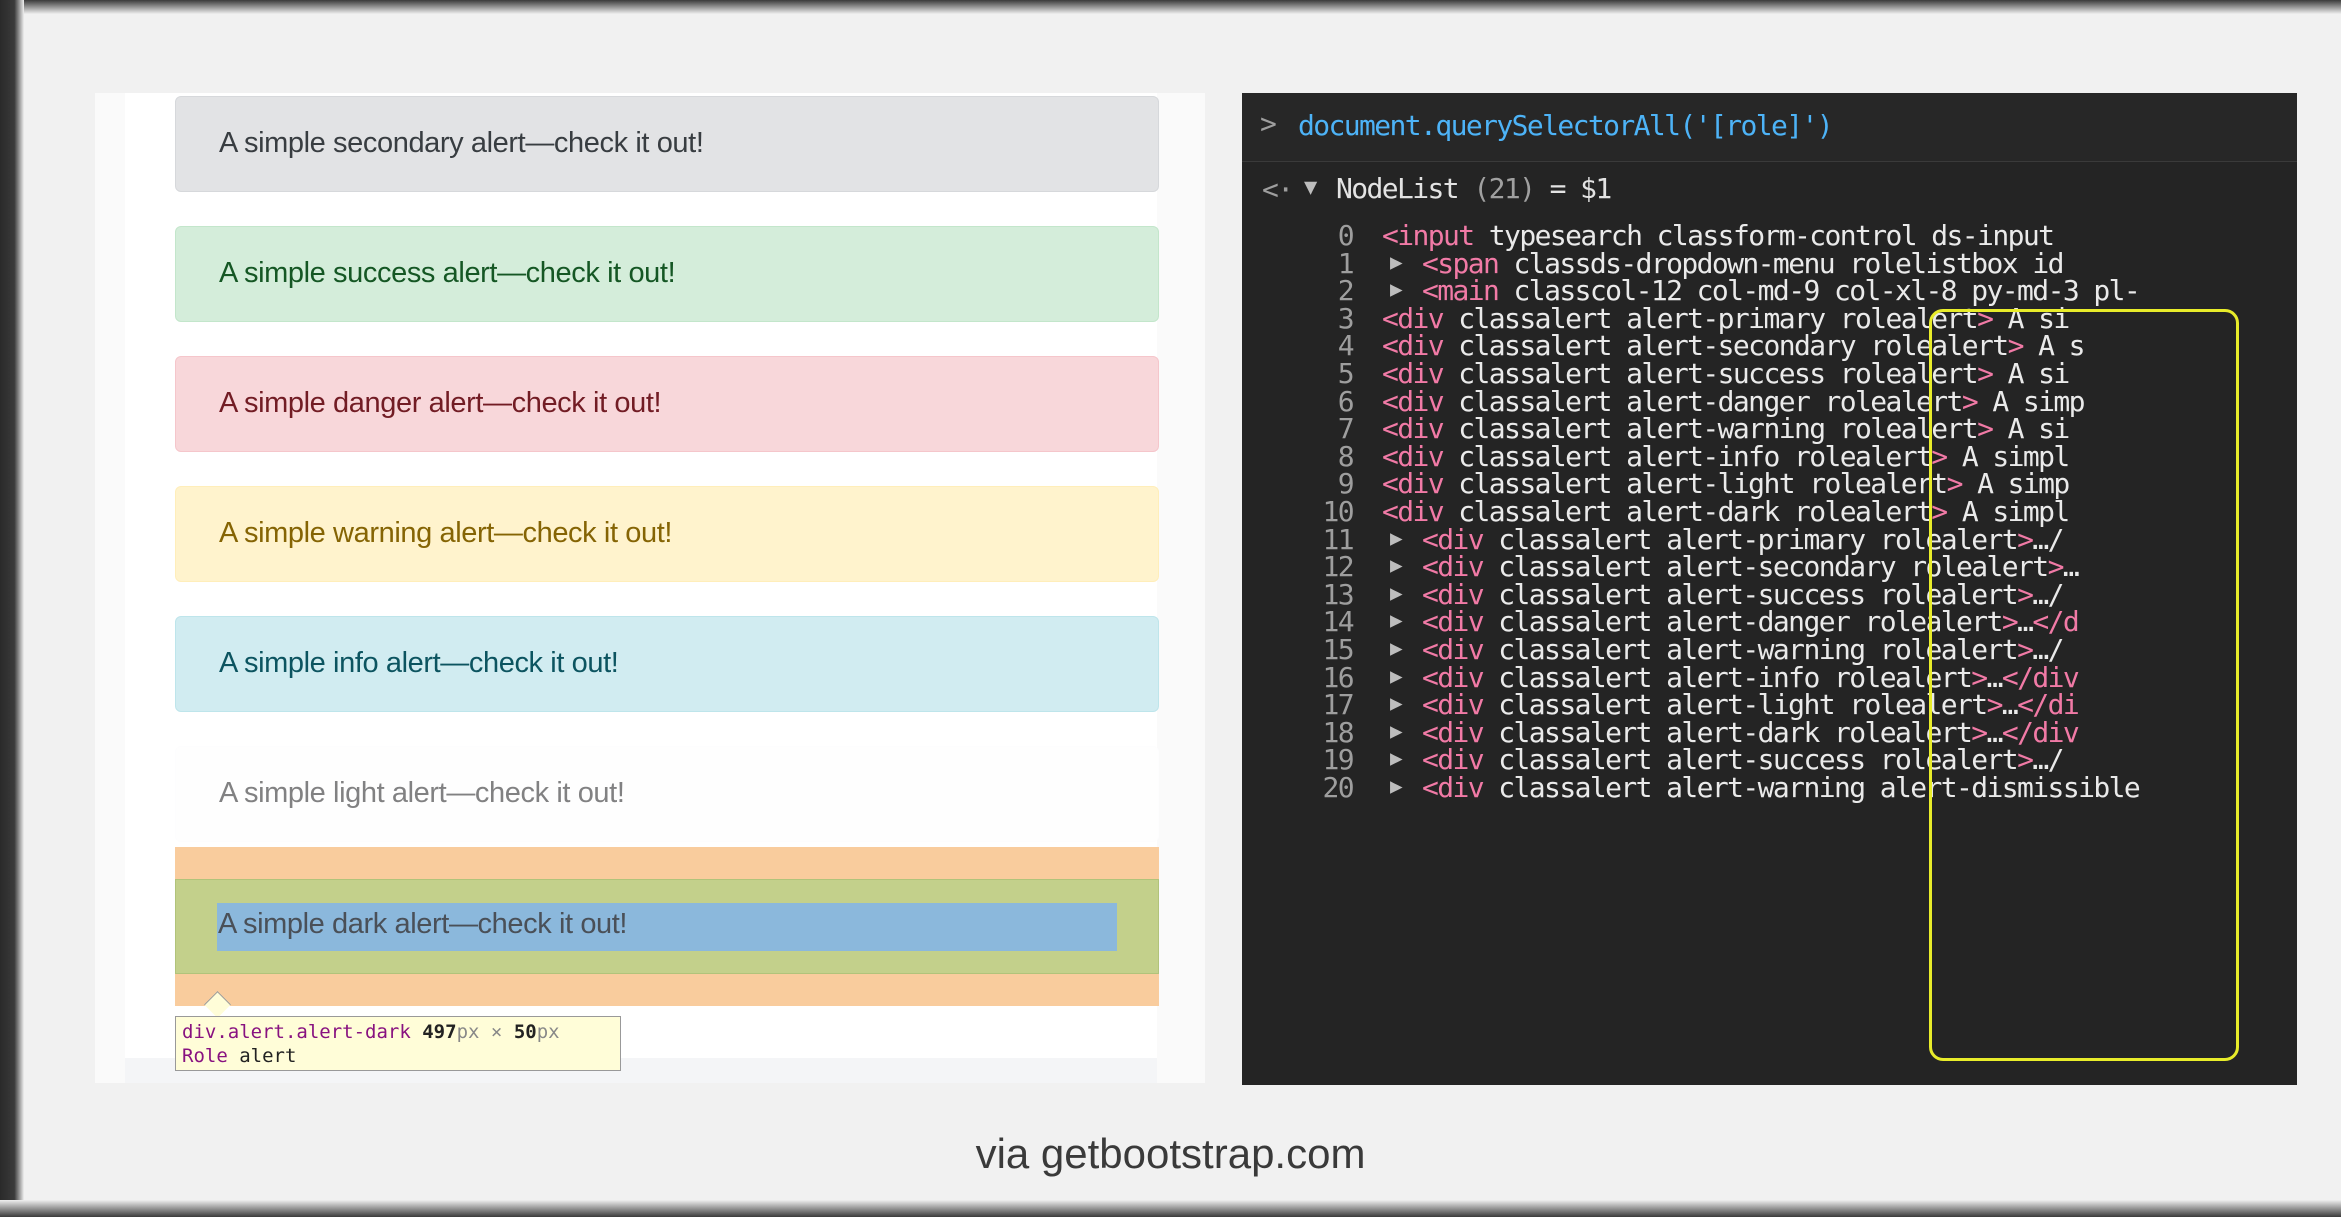 Image resolution: width=2341 pixels, height=1217 pixels. Describe the element at coordinates (1398, 188) in the screenshot. I see `nodelist-name: NodeList` at that location.